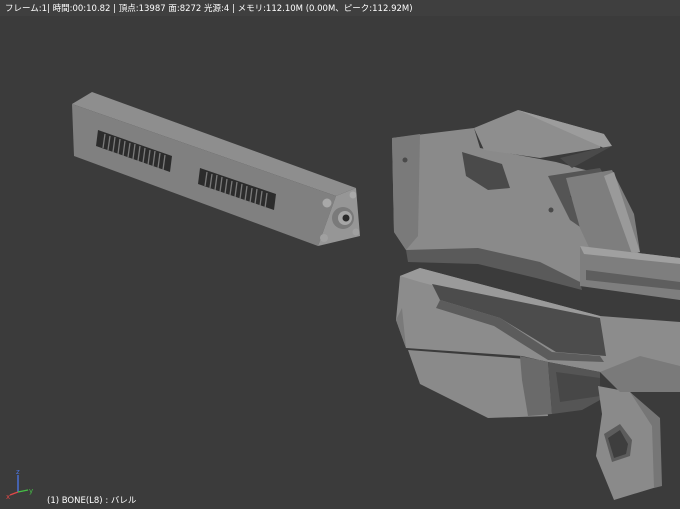 This screenshot has width=680, height=509. I want to click on barrel-mesh, so click(216, 169).